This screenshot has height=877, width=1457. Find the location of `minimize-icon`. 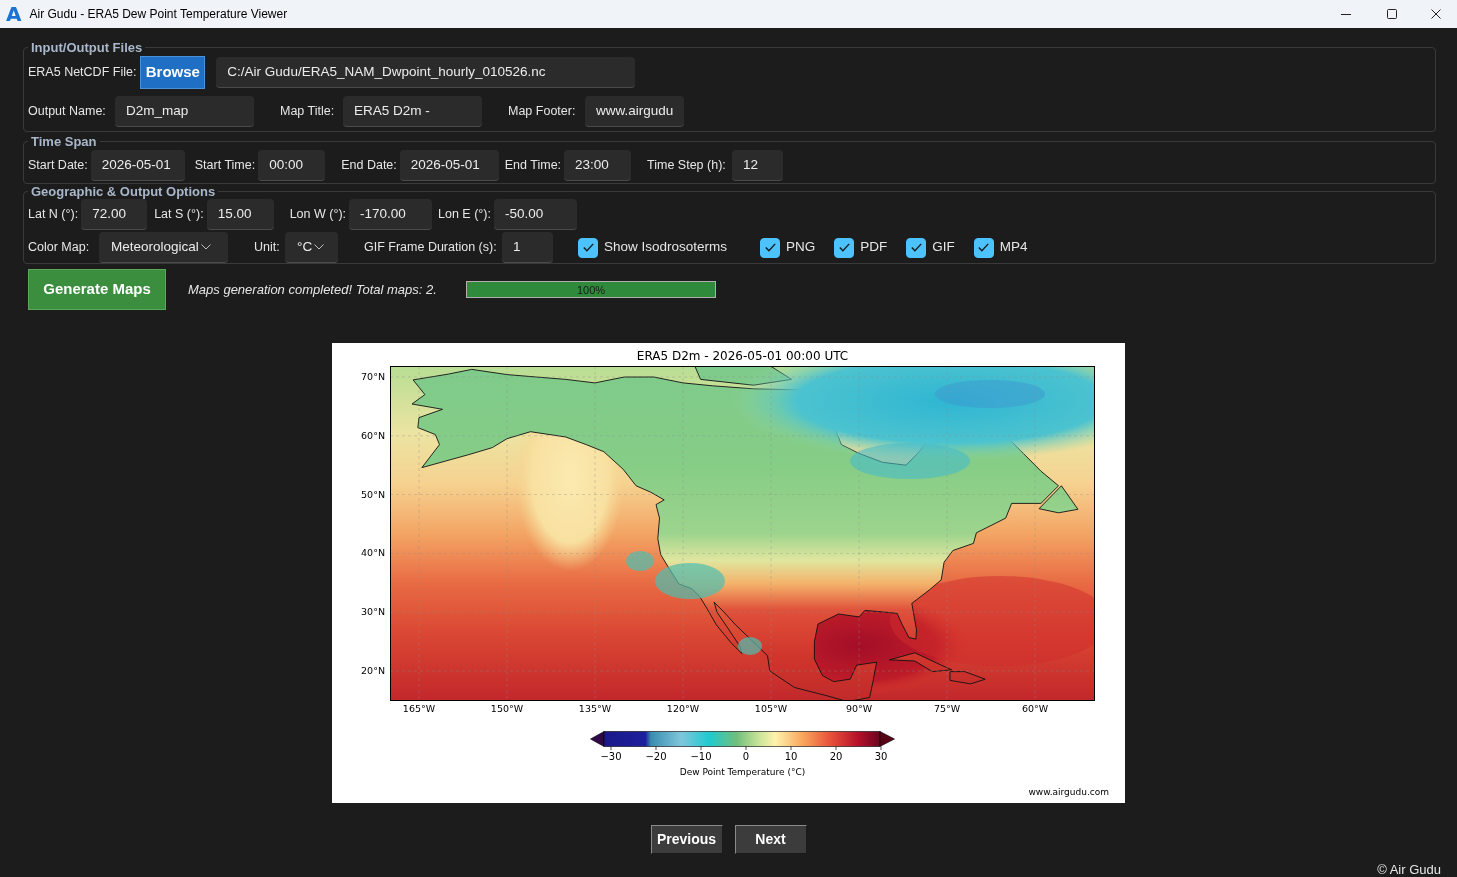

minimize-icon is located at coordinates (1346, 14).